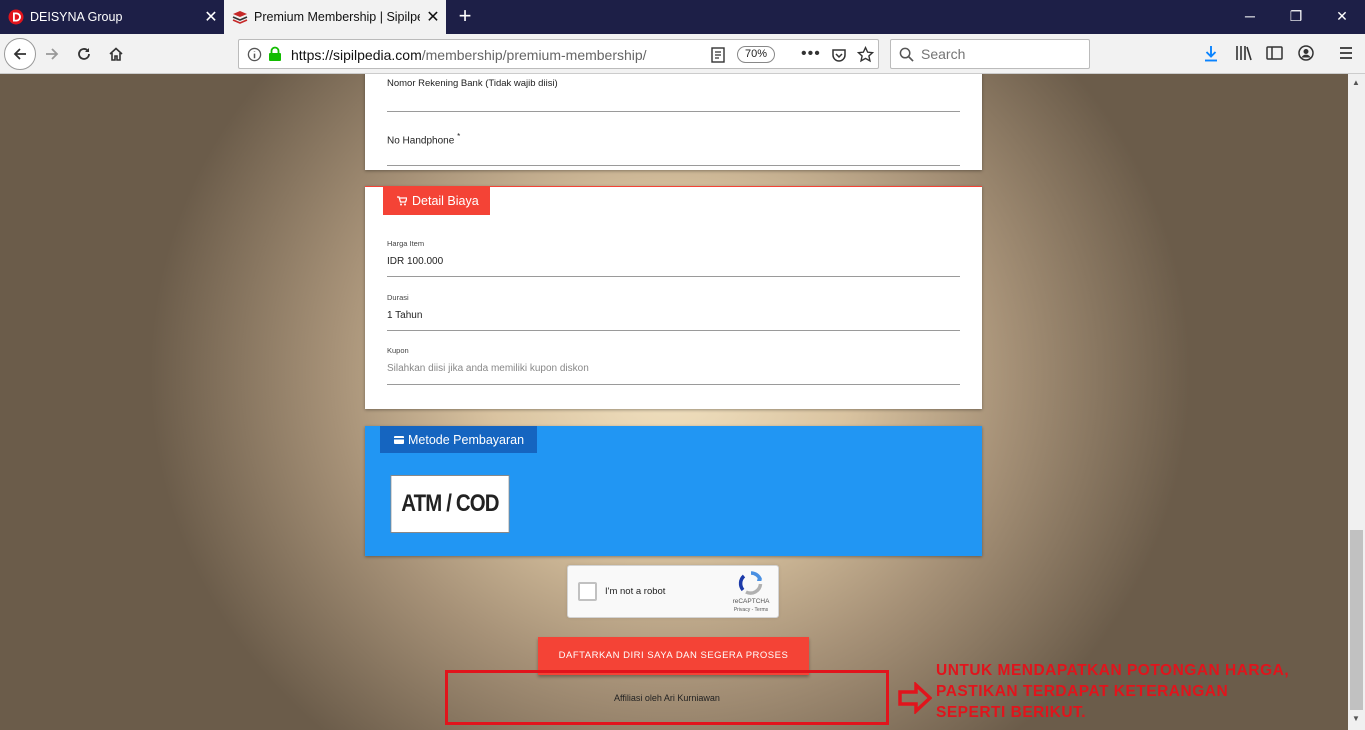  I want to click on tab-title: DEISYNA Group, so click(76, 17).